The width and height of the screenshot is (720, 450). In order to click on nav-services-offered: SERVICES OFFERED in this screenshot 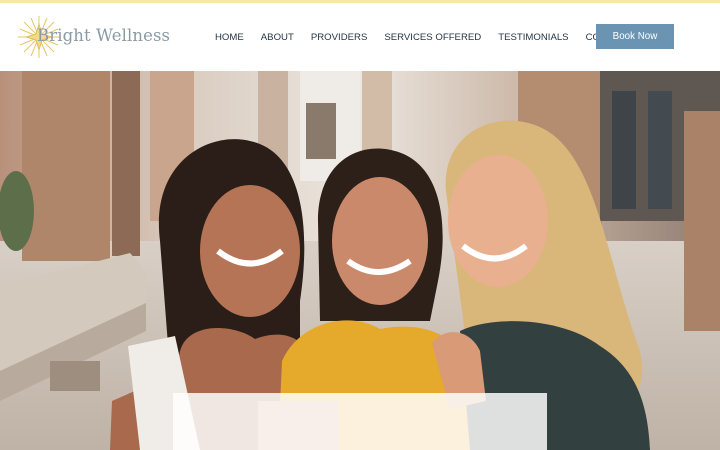, I will do `click(432, 37)`.